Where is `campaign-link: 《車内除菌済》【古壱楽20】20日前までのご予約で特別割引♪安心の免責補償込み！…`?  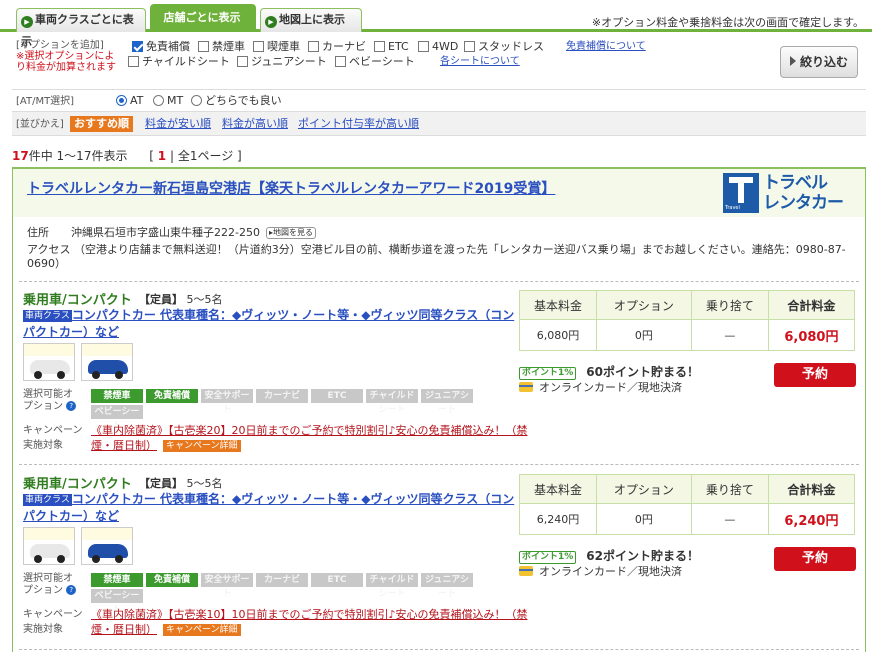
campaign-link: 《車内除菌済》【古壱楽20】20日前までのご予約で特別割引♪安心の免責補償込み！… is located at coordinates (309, 438).